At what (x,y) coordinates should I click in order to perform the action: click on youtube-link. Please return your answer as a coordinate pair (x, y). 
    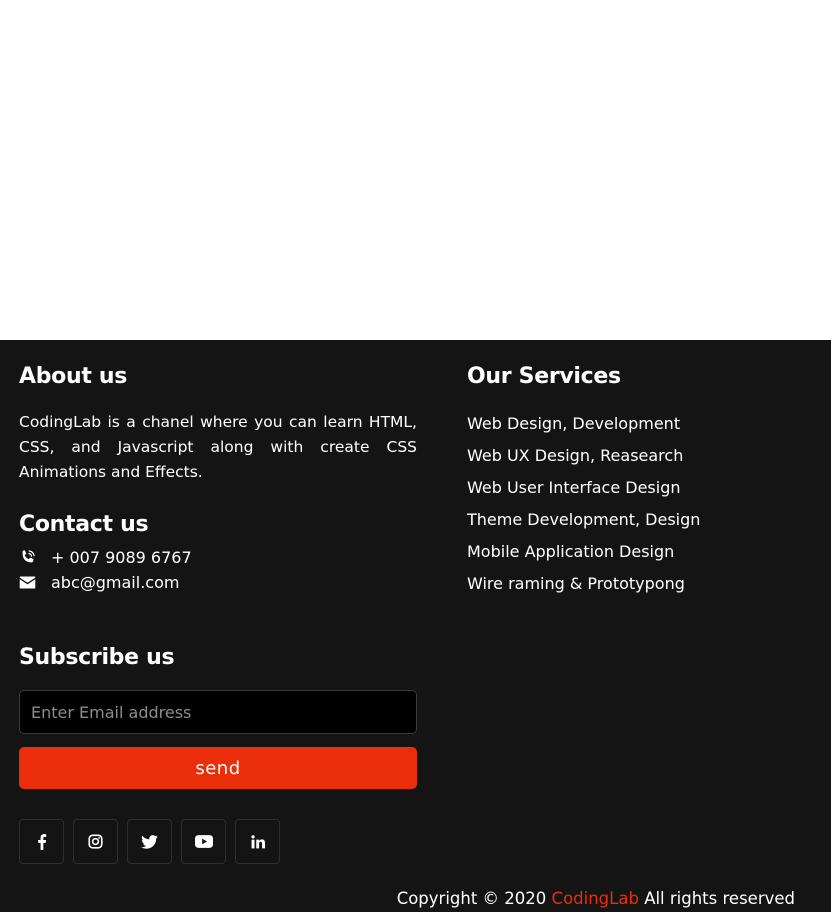
    Looking at the image, I should click on (203, 841).